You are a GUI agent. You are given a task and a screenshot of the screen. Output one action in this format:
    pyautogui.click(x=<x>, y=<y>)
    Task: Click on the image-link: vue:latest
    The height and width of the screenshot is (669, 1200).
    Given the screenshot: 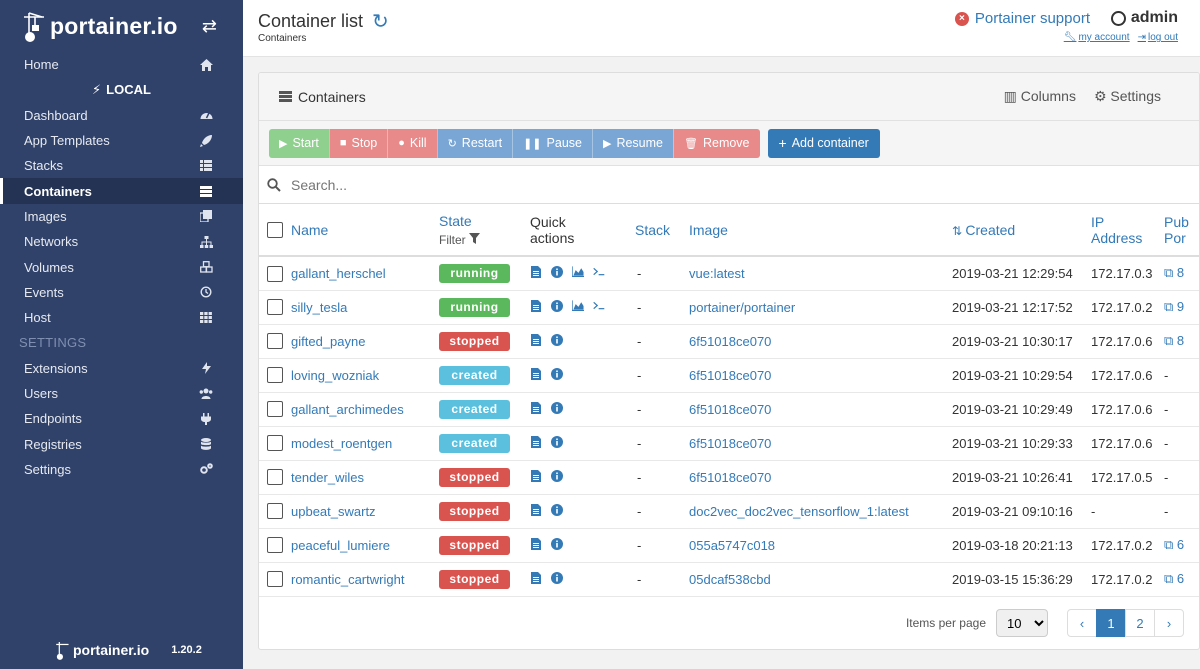 What is the action you would take?
    pyautogui.click(x=717, y=273)
    